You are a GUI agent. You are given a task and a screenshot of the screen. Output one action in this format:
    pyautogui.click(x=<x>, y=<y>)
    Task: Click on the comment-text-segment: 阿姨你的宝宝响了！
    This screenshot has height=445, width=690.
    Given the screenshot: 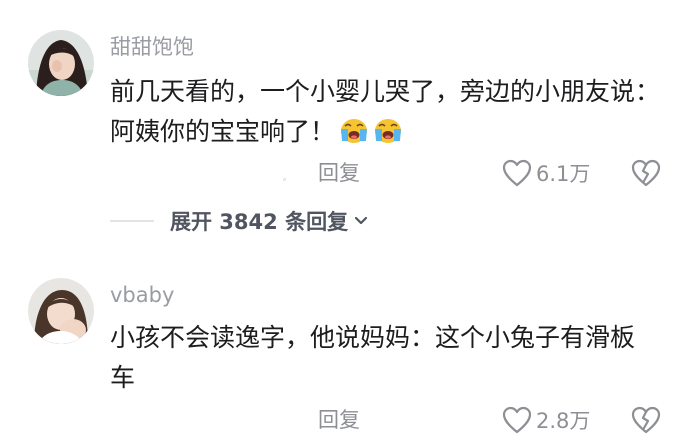 What is the action you would take?
    pyautogui.click(x=223, y=131)
    